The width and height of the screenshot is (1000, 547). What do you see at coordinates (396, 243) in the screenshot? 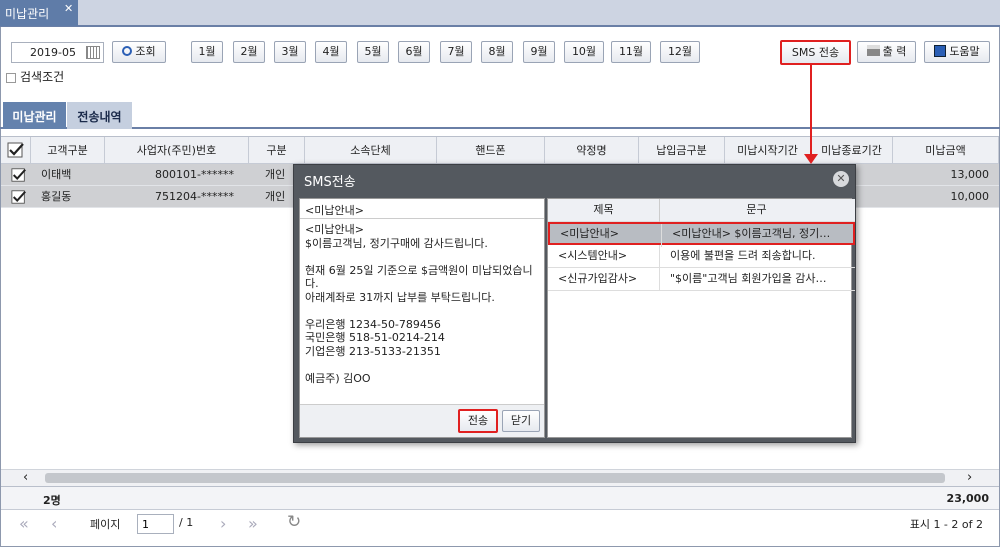
I see `message-line: $이름고객님, 정기구매에 감사드립니다.` at bounding box center [396, 243].